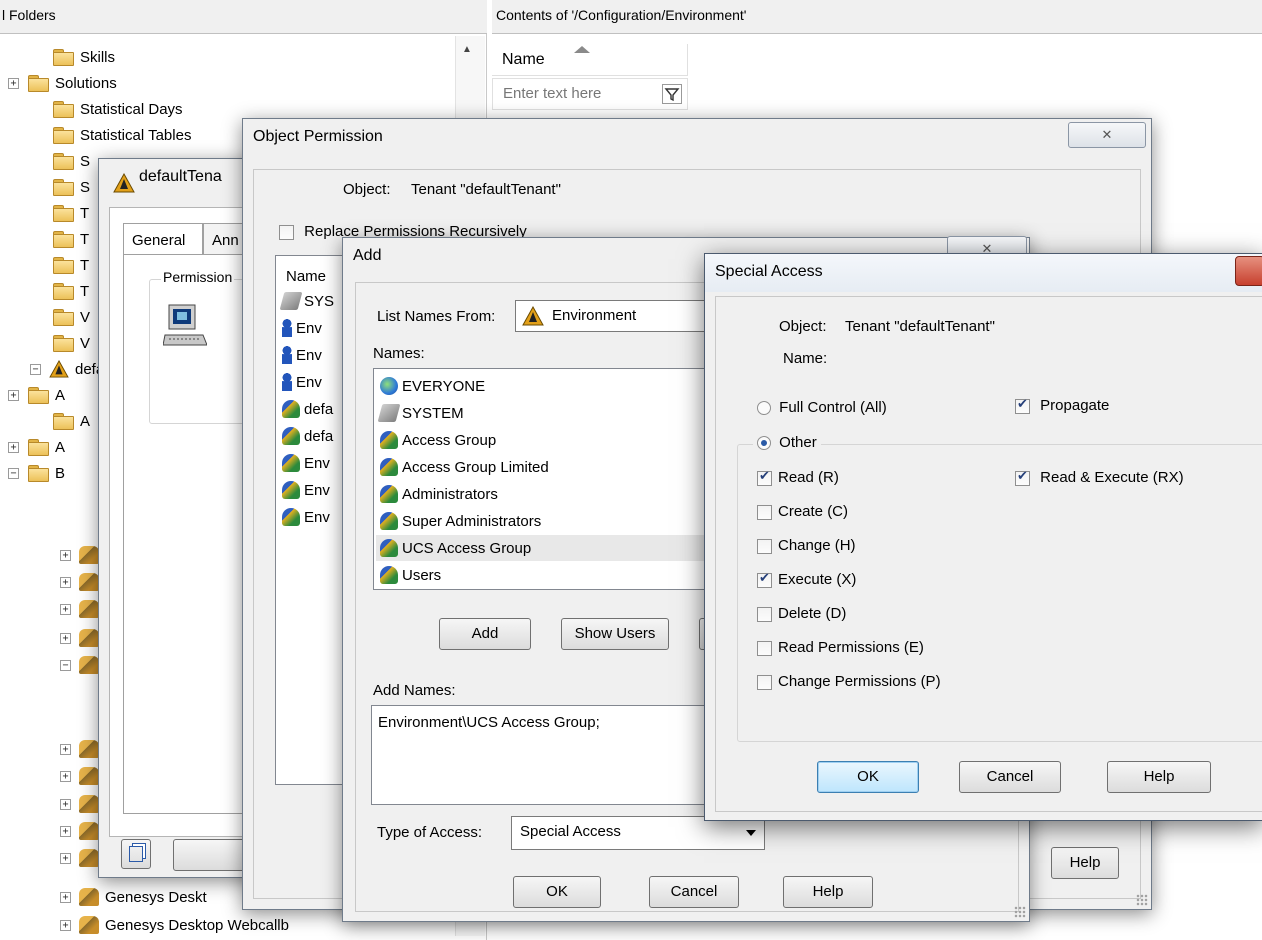 This screenshot has width=1262, height=940. I want to click on tree-child-item: + Genesys Deskt, so click(133, 897).